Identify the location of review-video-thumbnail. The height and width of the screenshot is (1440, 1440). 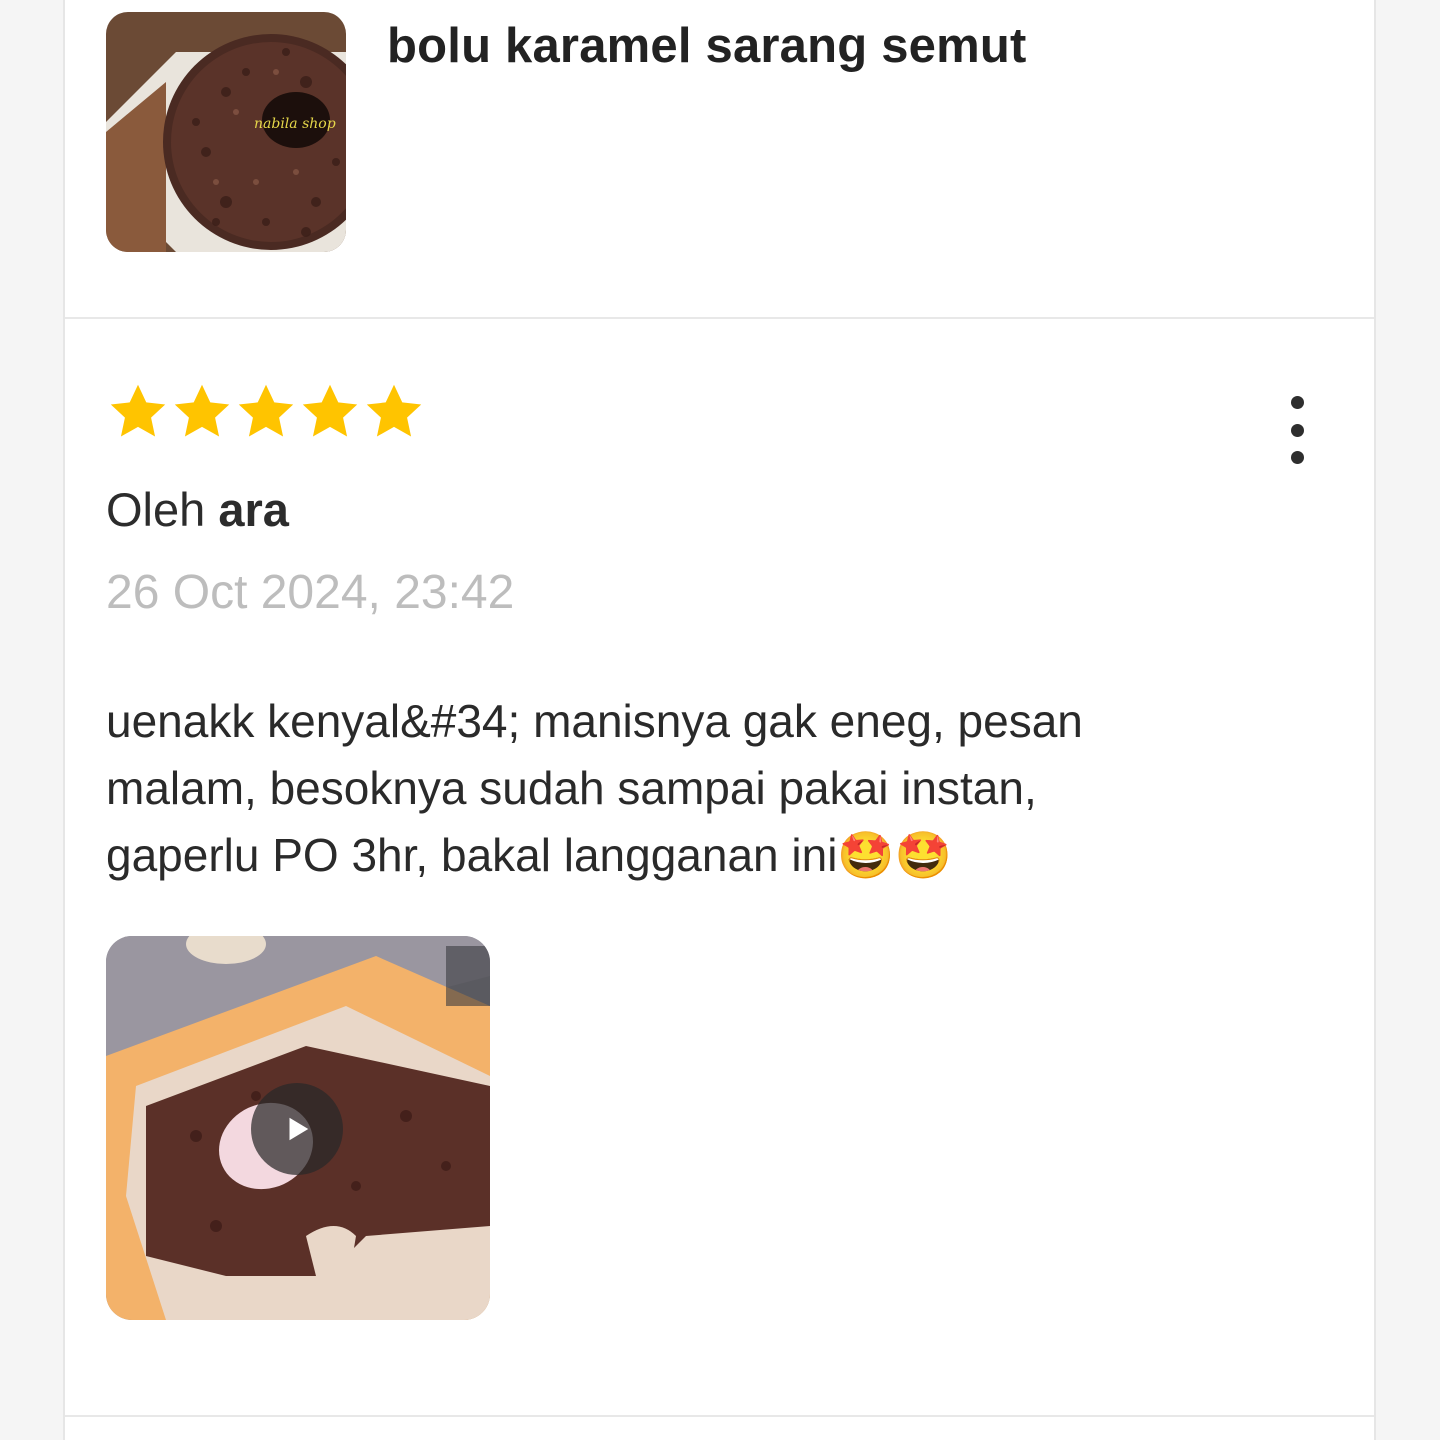
(298, 1128).